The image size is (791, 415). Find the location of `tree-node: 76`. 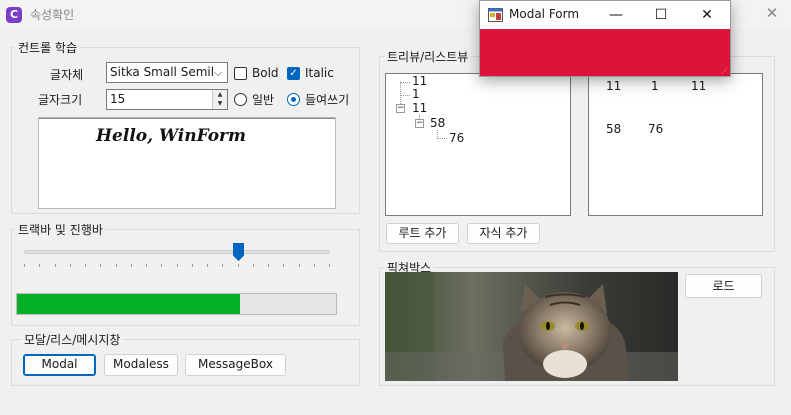

tree-node: 76 is located at coordinates (456, 138).